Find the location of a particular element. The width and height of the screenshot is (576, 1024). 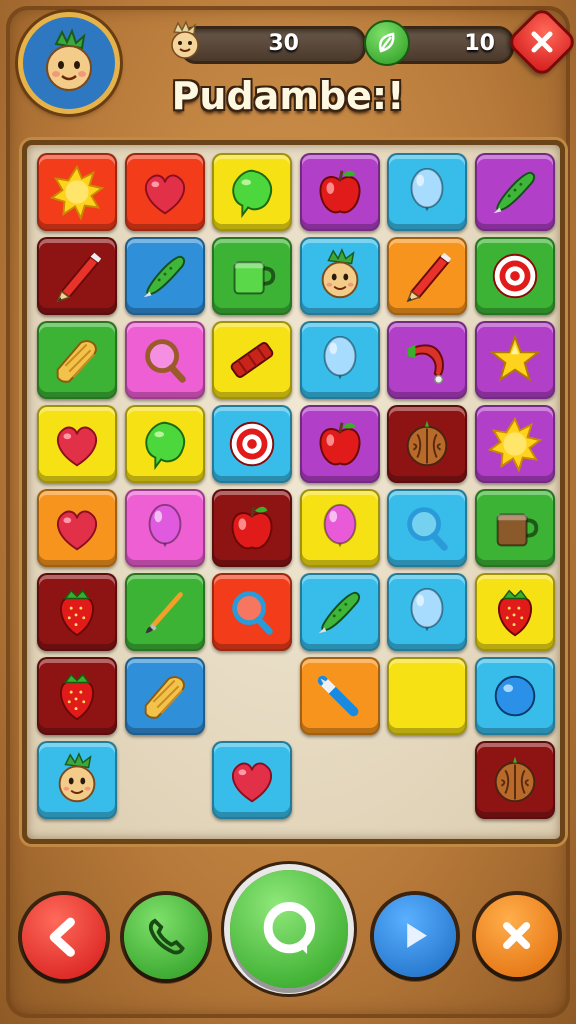

score-mascot-icon is located at coordinates (185, 41).